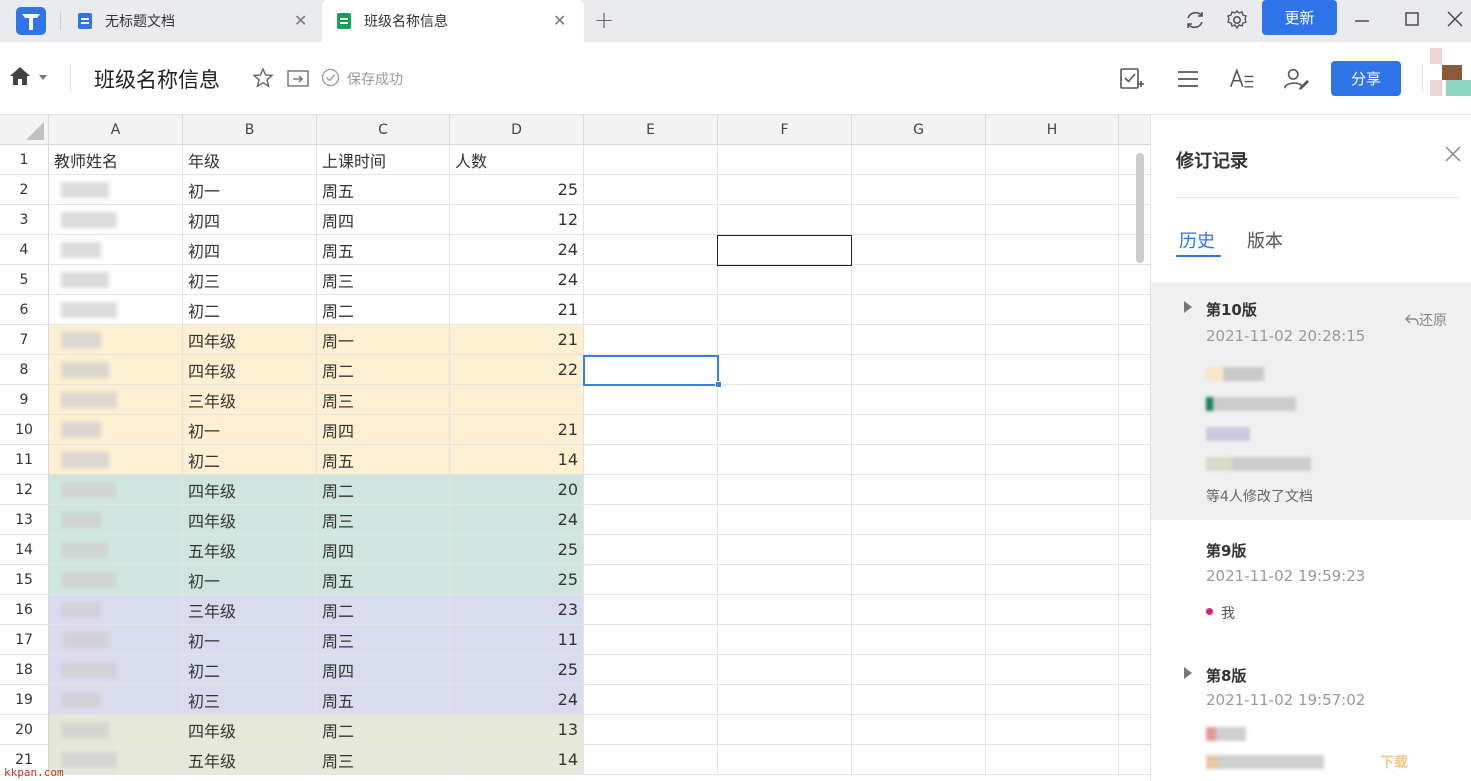 Image resolution: width=1471 pixels, height=781 pixels. What do you see at coordinates (1362, 20) in the screenshot?
I see `minimize-icon` at bounding box center [1362, 20].